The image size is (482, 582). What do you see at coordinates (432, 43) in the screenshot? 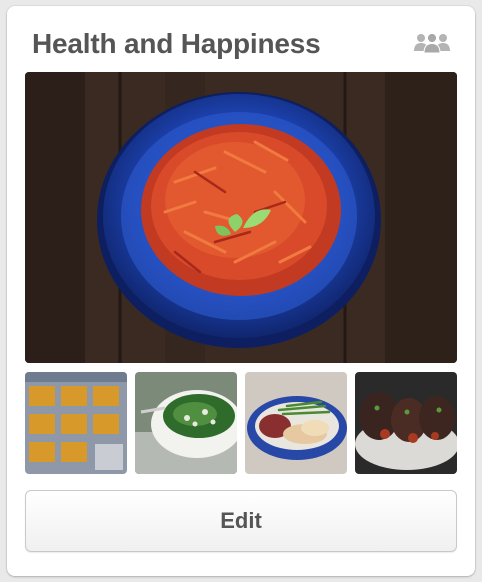
I see `group-icon` at bounding box center [432, 43].